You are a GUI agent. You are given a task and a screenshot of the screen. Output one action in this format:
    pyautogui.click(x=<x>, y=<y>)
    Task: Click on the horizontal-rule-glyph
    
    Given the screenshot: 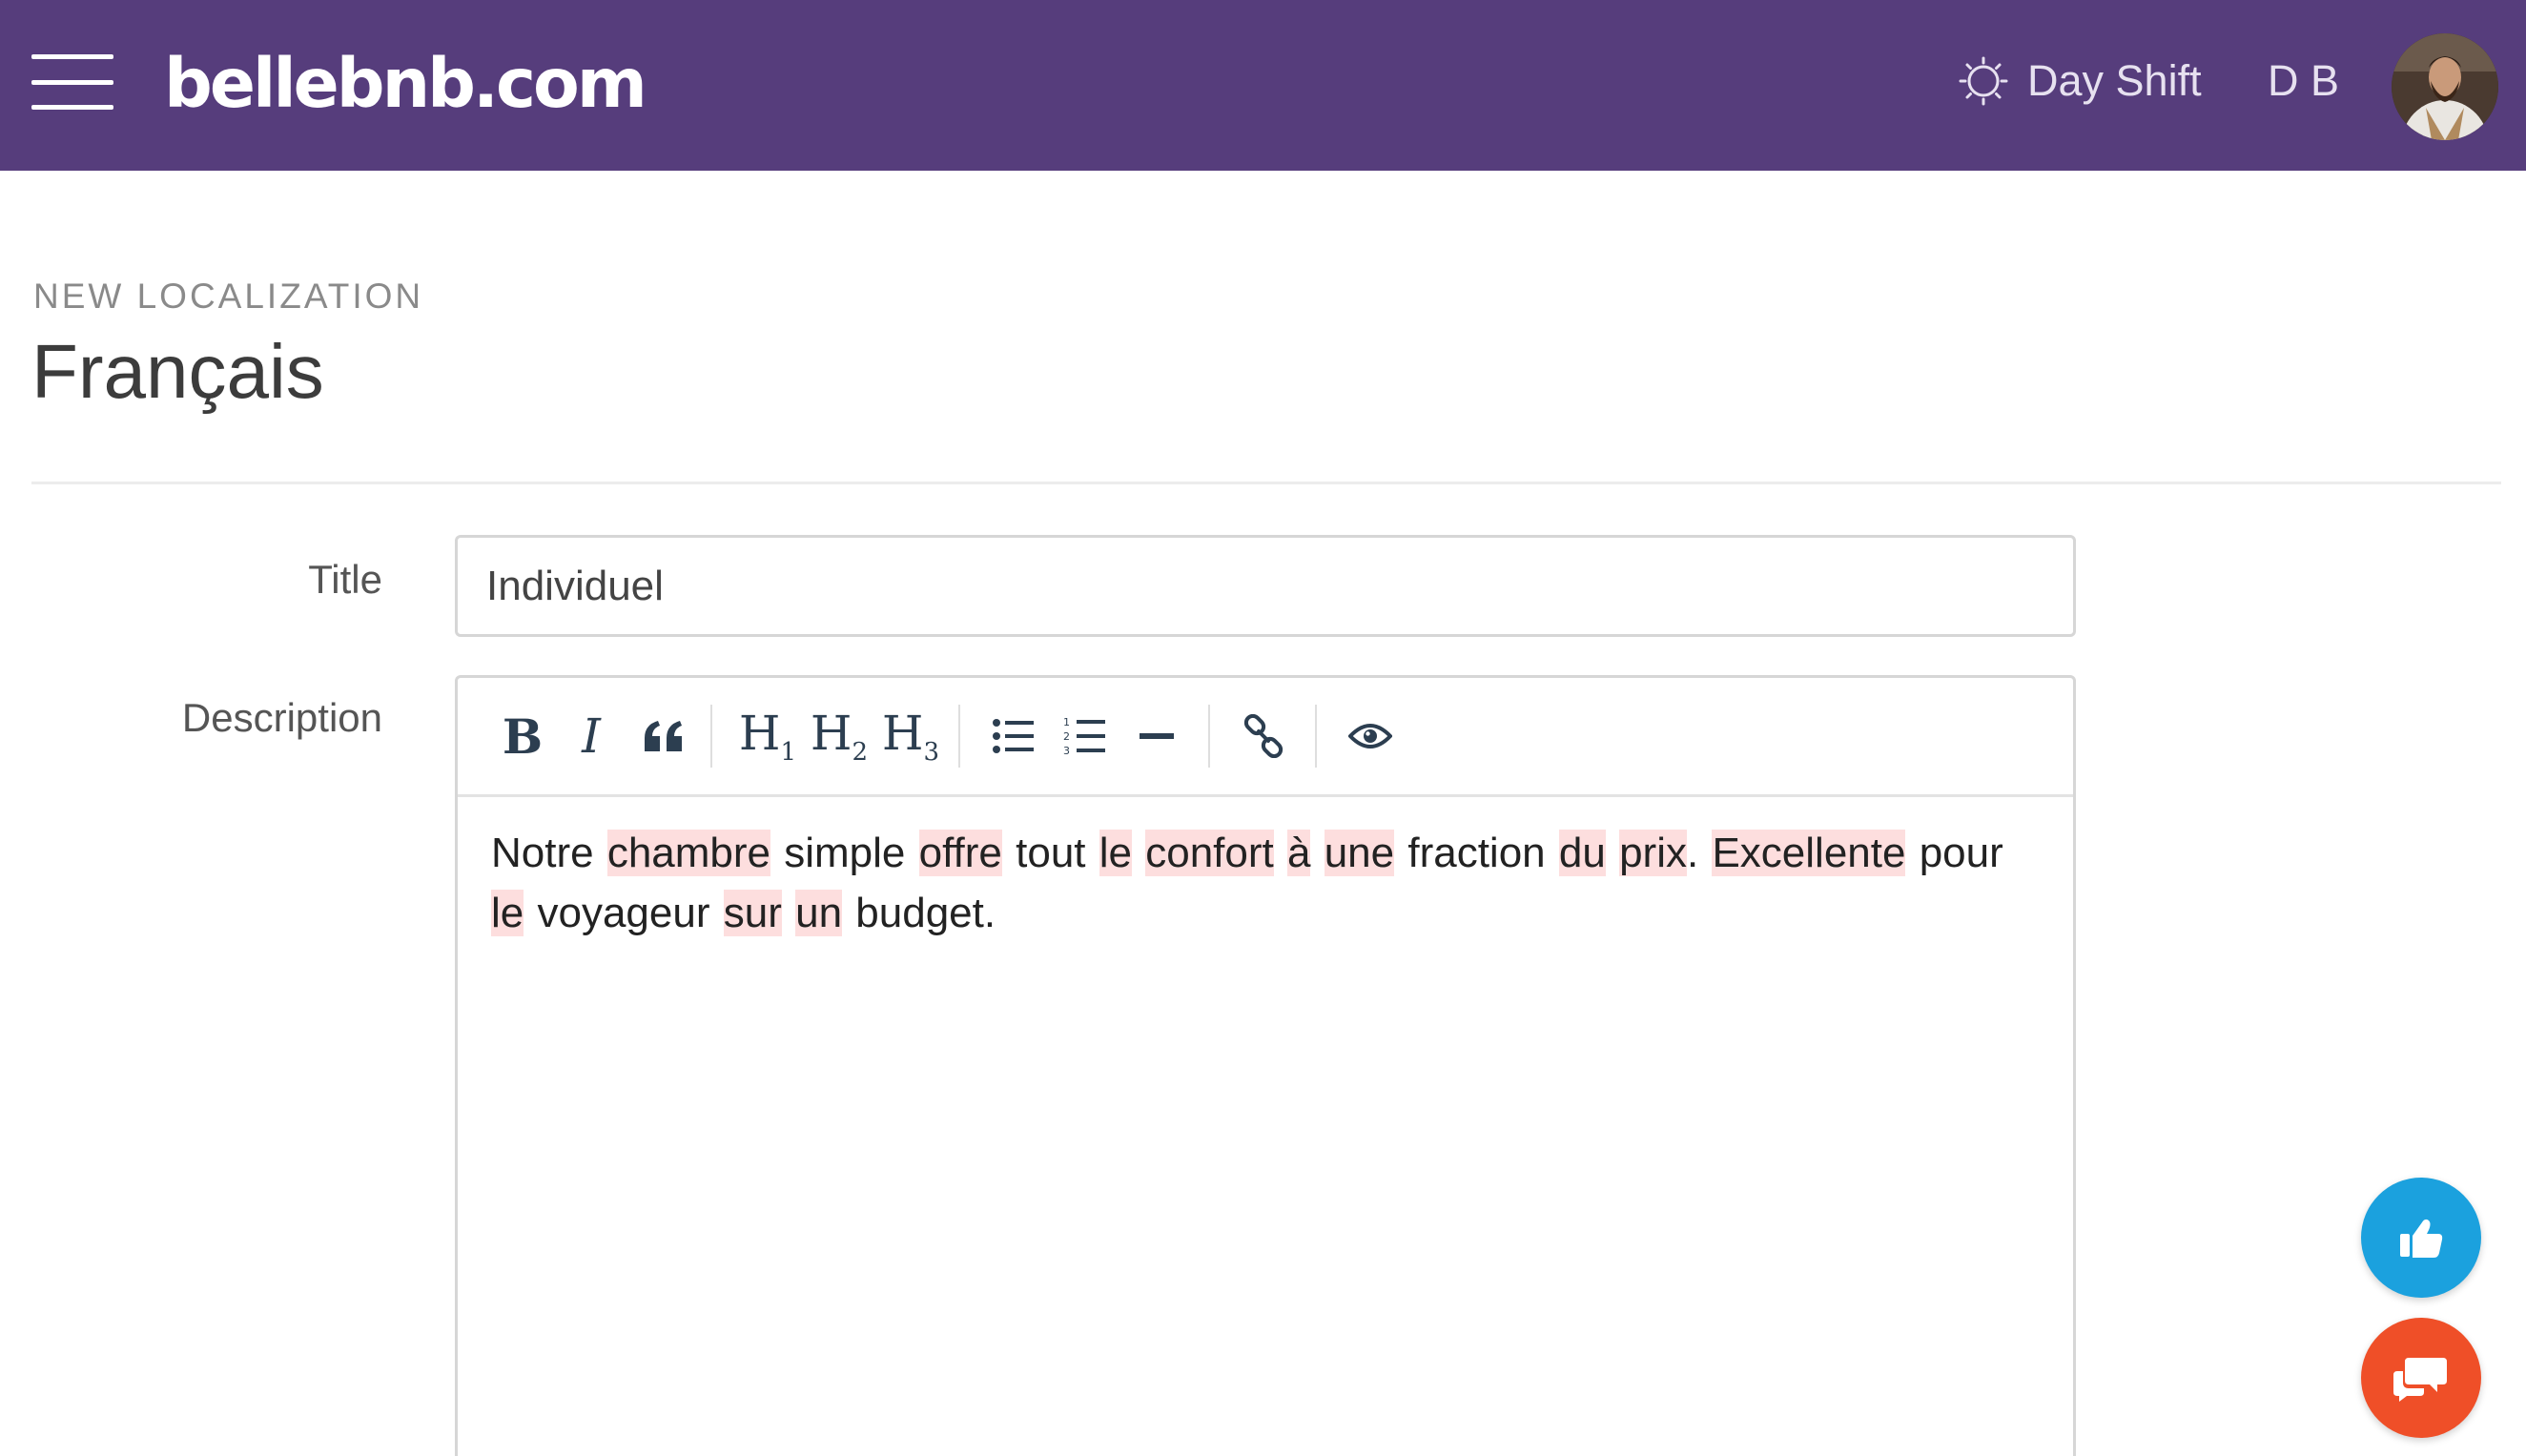 What is the action you would take?
    pyautogui.click(x=1157, y=736)
    